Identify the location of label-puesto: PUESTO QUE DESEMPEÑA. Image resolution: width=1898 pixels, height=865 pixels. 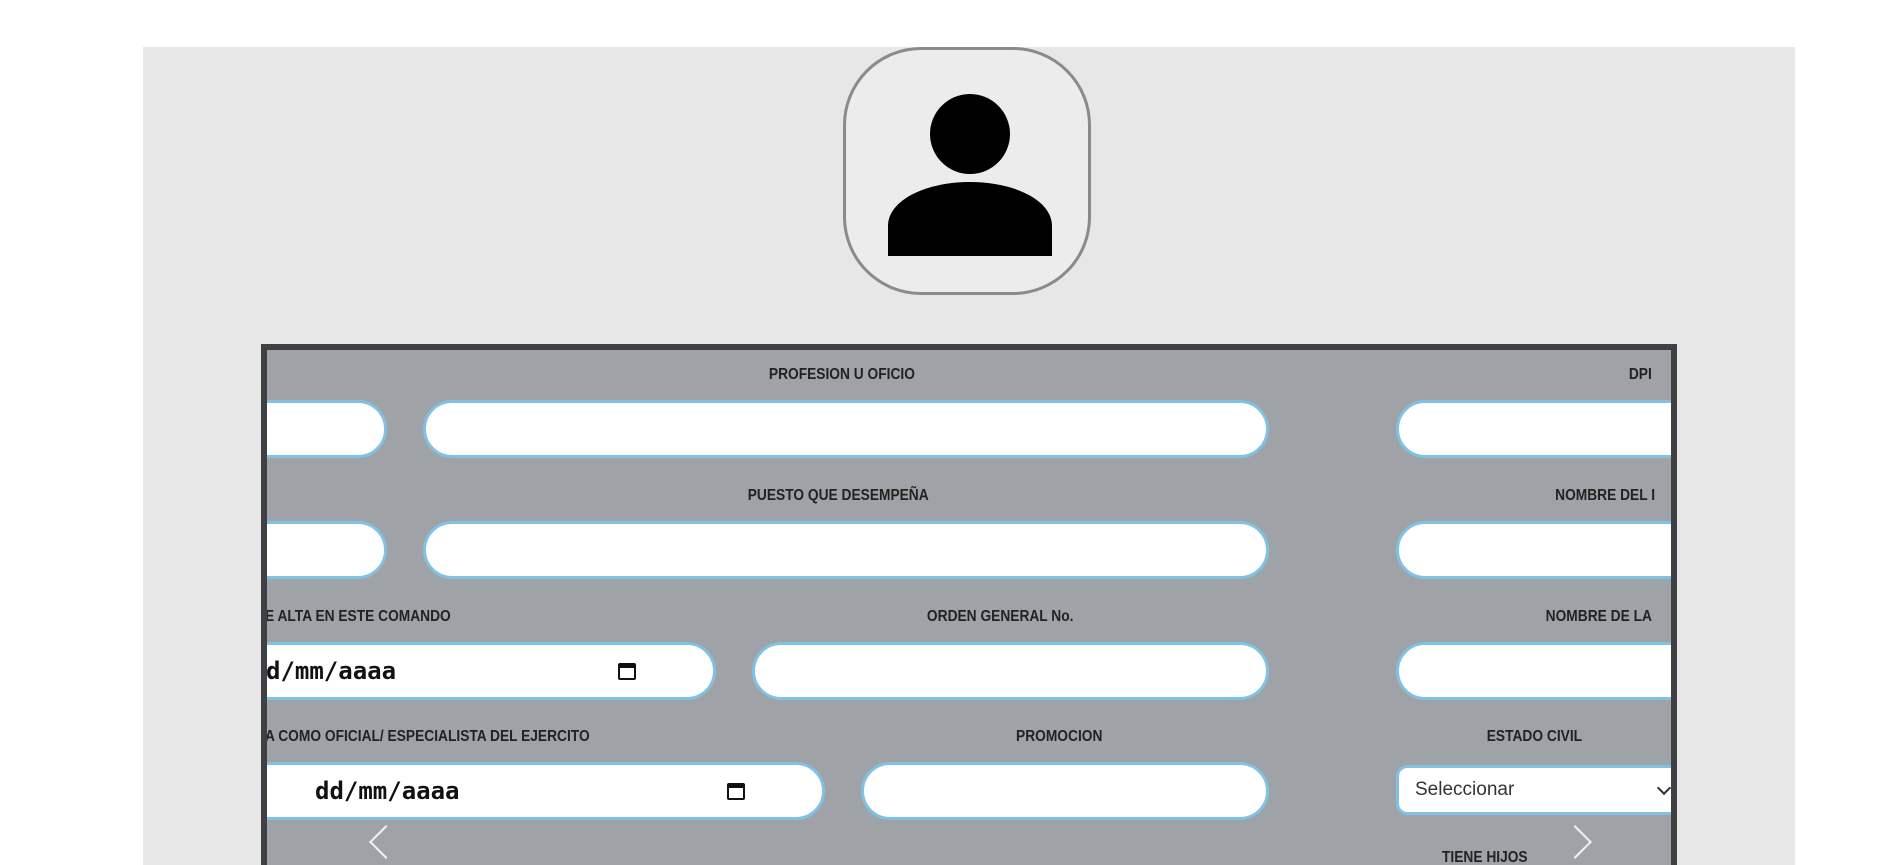
(838, 495).